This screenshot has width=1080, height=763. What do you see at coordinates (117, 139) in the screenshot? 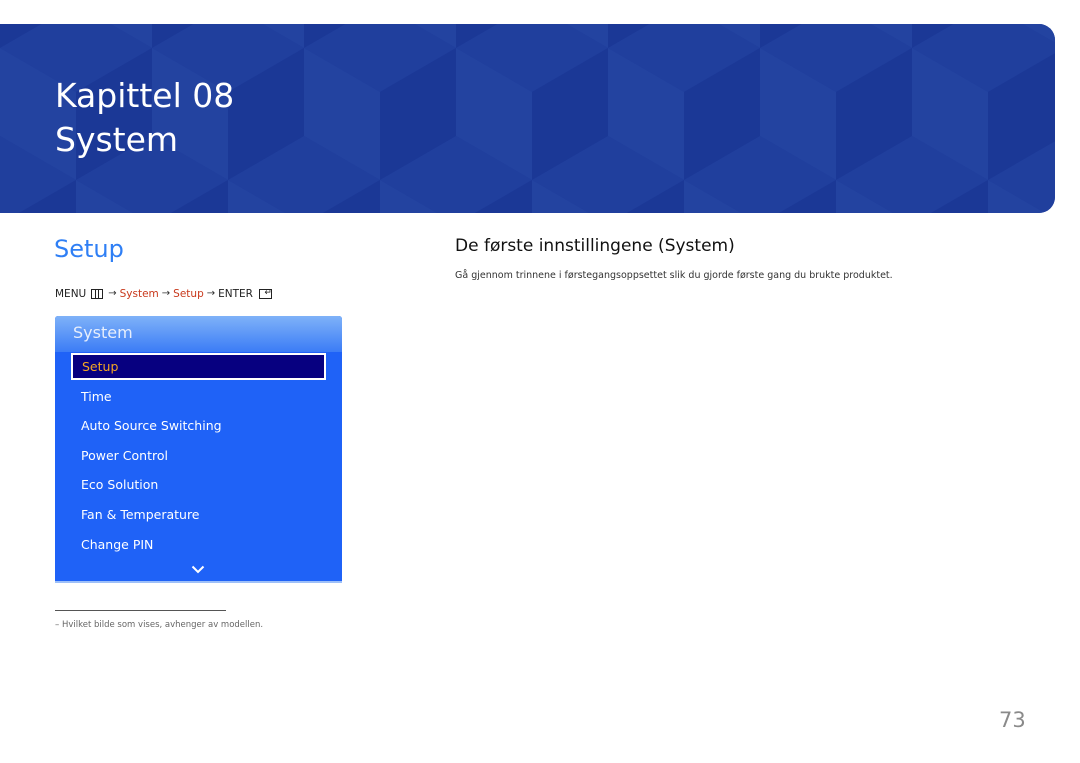
I see `chapter-title: System` at bounding box center [117, 139].